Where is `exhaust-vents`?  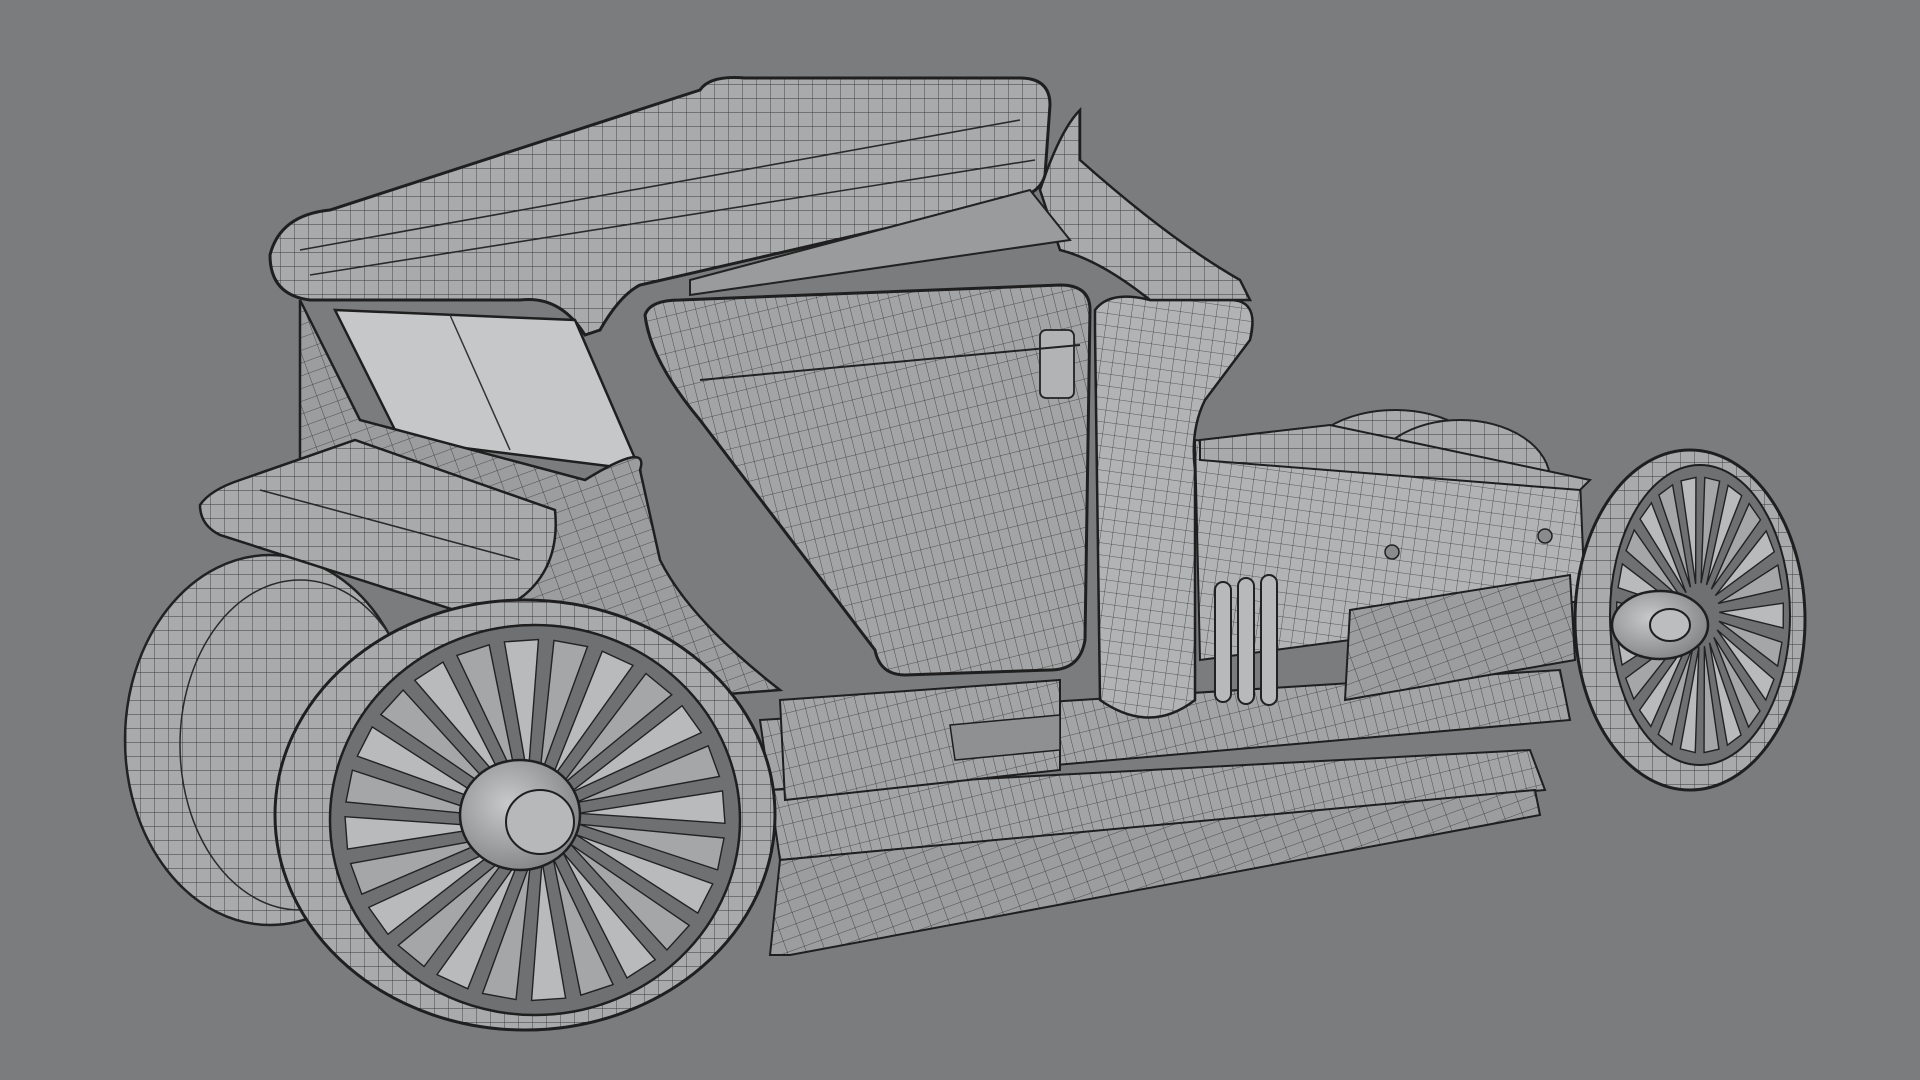
exhaust-vents is located at coordinates (1246, 640).